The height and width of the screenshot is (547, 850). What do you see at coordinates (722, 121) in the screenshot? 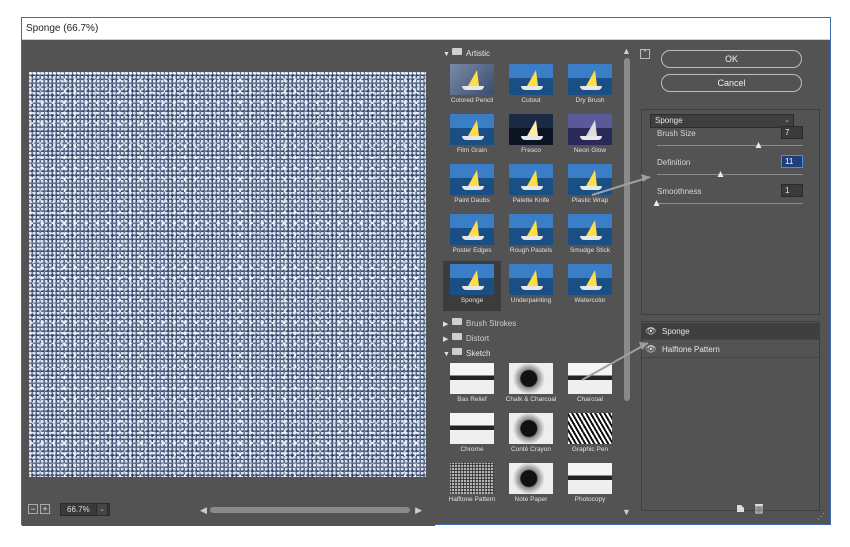
I see `filter-select: Sponge ⌄` at bounding box center [722, 121].